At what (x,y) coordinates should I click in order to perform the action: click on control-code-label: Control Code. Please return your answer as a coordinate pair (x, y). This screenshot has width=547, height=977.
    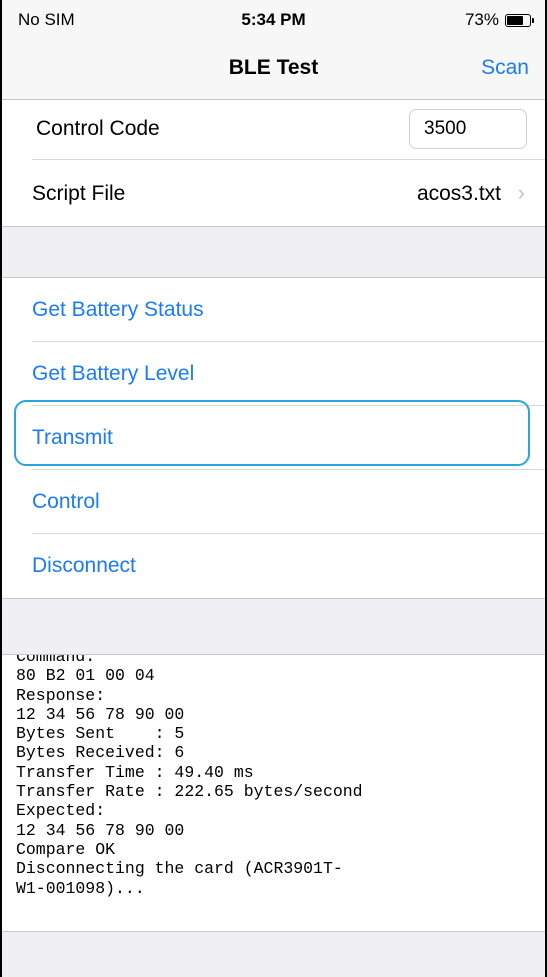
    Looking at the image, I should click on (98, 128).